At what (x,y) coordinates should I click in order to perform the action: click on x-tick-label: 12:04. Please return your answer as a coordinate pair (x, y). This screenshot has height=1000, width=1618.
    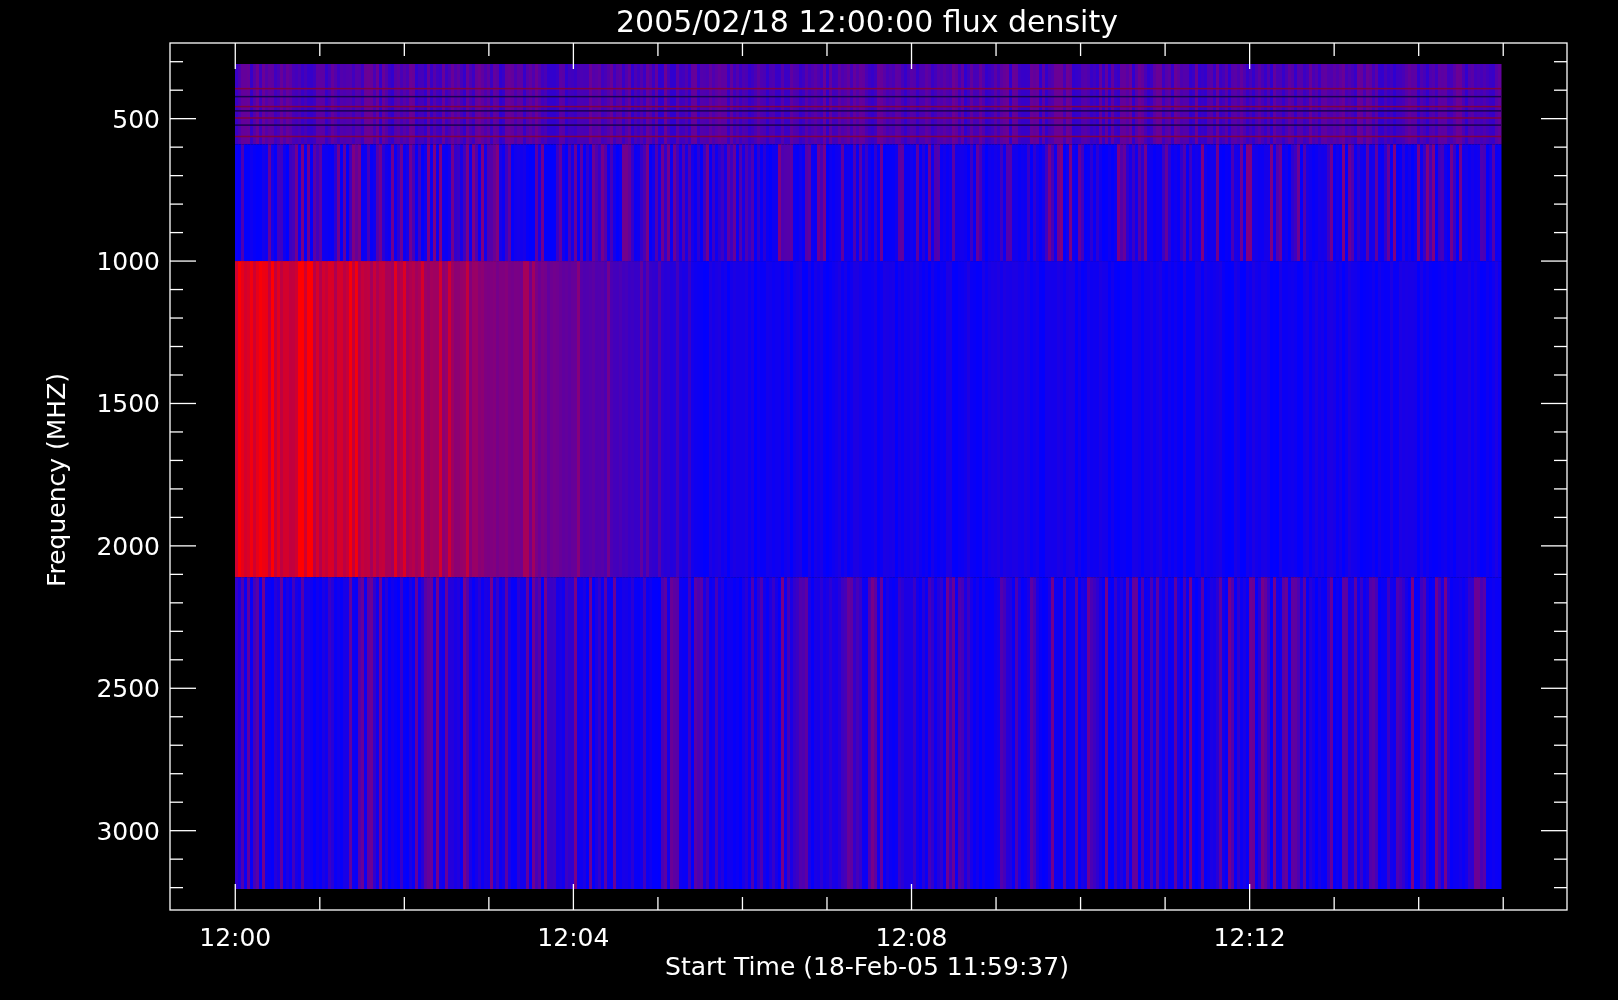
    Looking at the image, I should click on (573, 937).